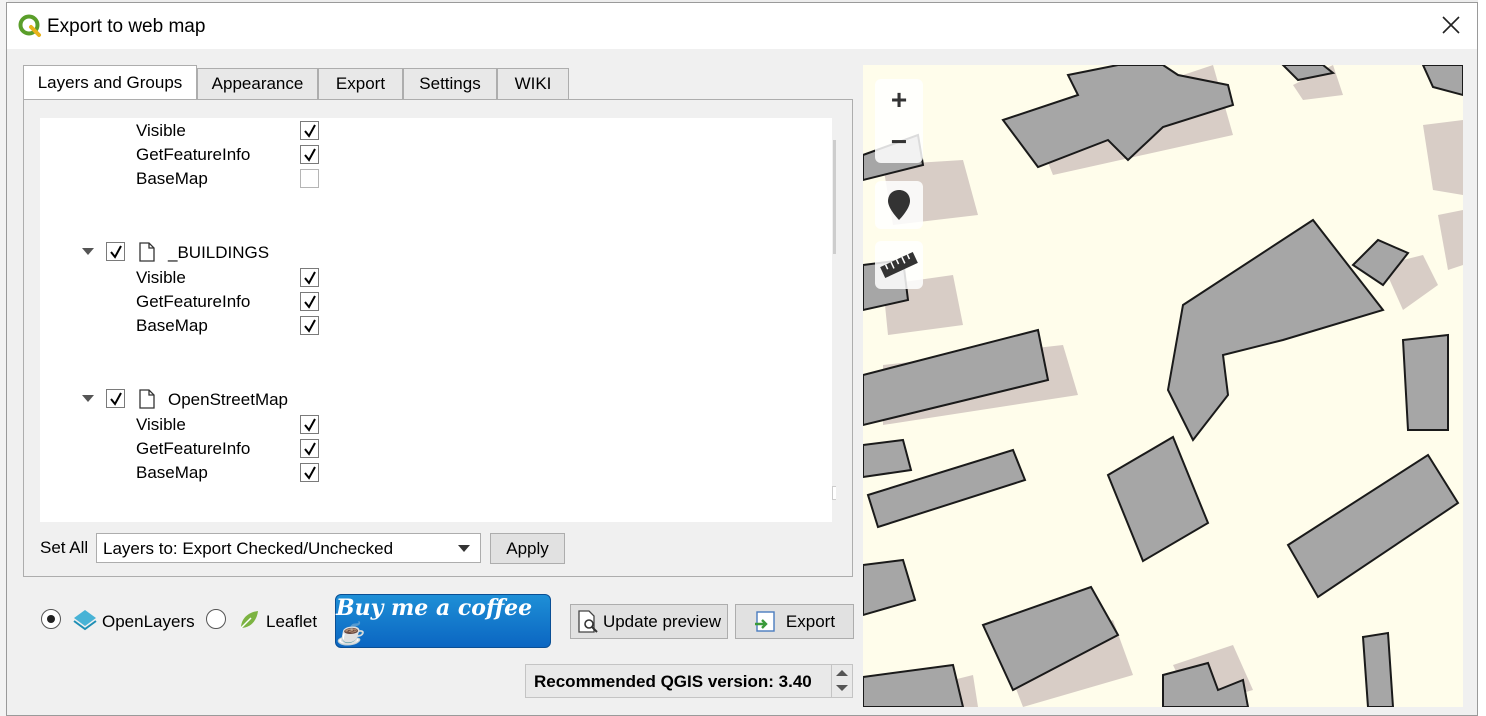 The image size is (1486, 716). Describe the element at coordinates (1482, 358) in the screenshot. I see `background-right` at that location.